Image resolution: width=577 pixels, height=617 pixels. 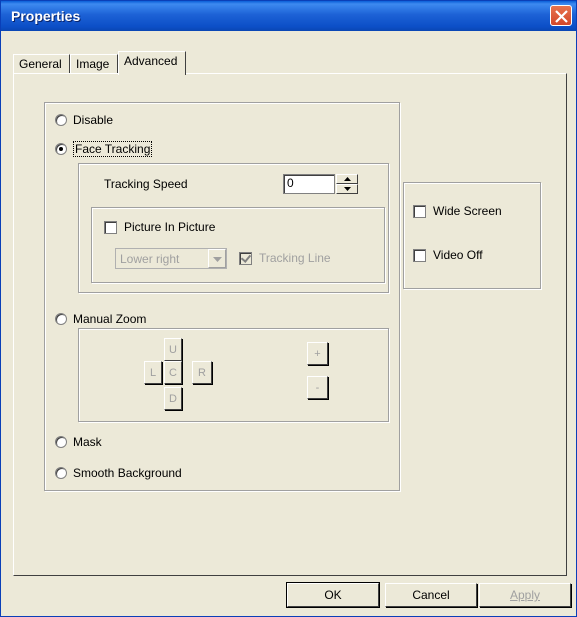 What do you see at coordinates (472, 235) in the screenshot?
I see `options-group` at bounding box center [472, 235].